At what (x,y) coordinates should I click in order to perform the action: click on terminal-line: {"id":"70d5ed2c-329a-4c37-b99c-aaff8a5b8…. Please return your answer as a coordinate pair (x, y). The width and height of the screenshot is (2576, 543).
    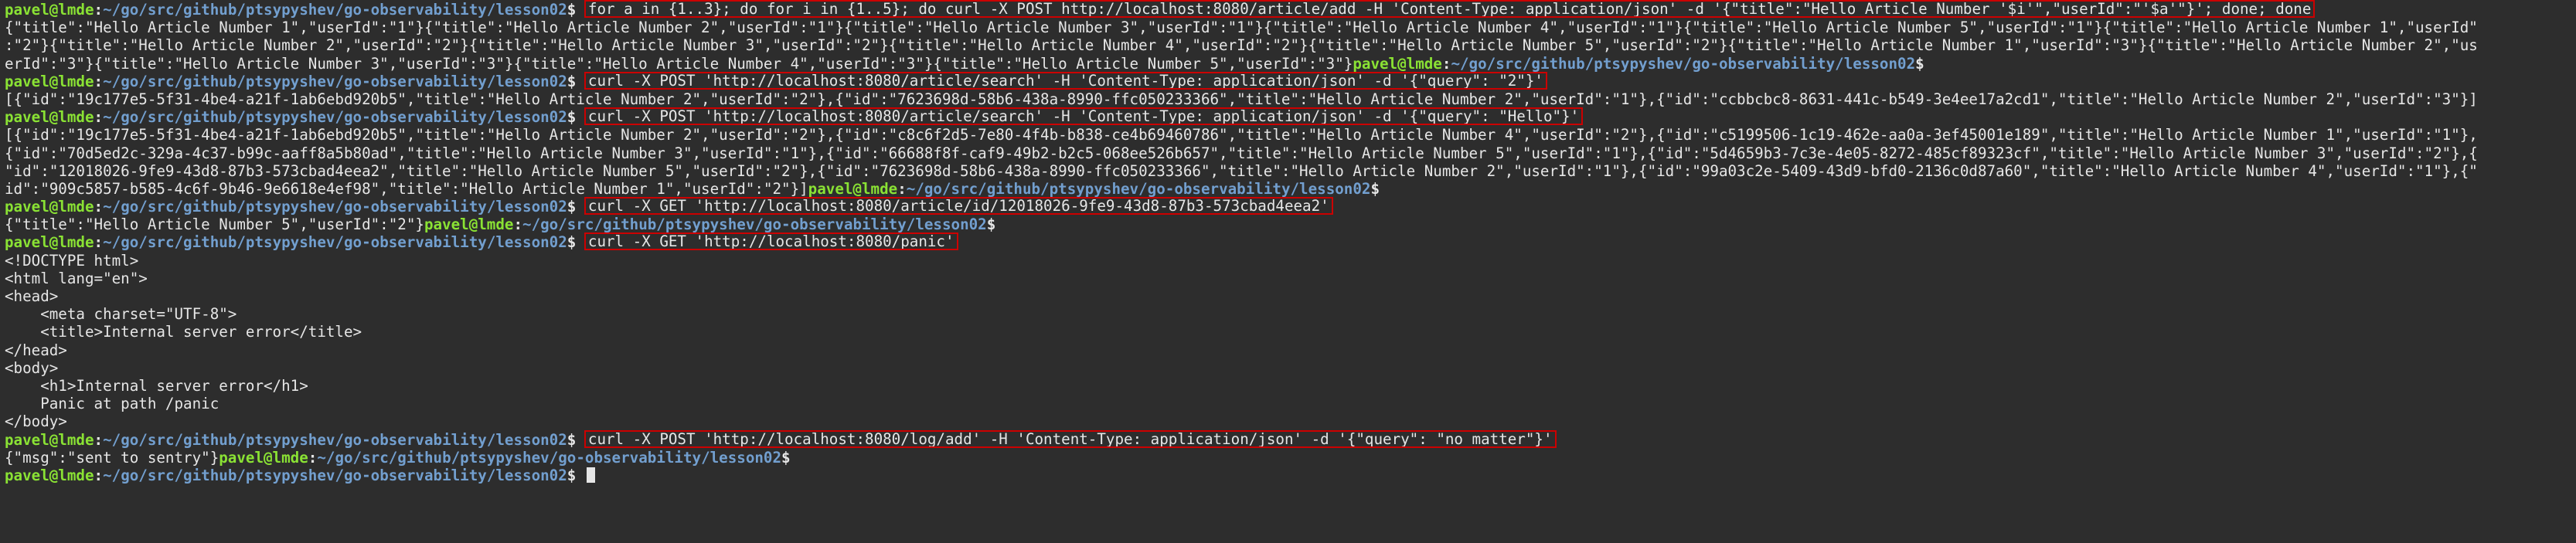
    Looking at the image, I should click on (1290, 153).